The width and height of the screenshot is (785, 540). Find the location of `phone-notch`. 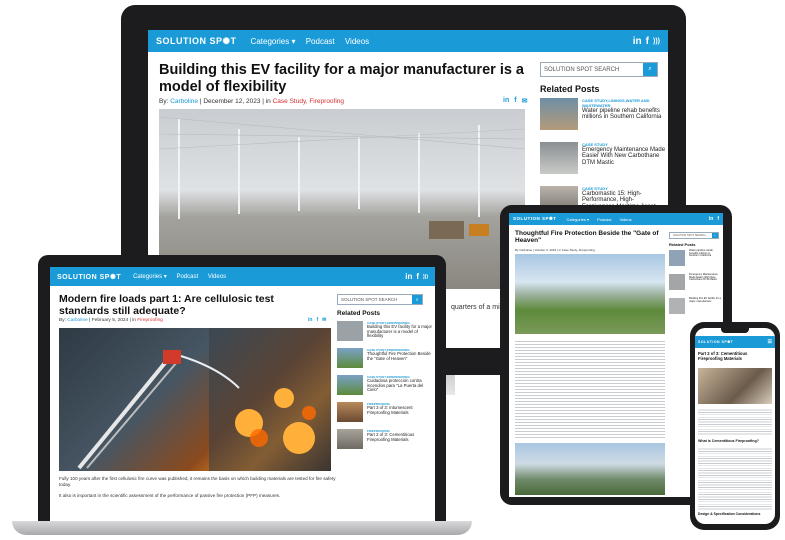

phone-notch is located at coordinates (735, 330).